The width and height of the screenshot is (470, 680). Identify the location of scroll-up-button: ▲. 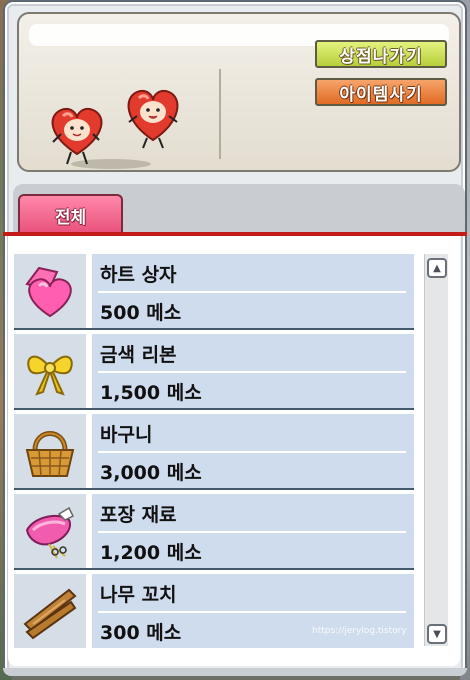
(437, 268).